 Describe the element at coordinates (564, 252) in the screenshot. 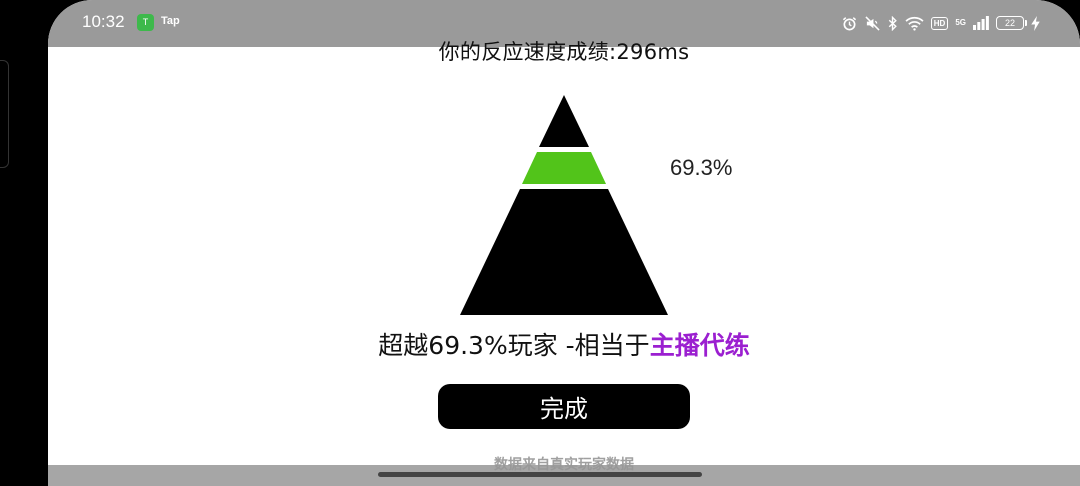

I see `pyramid-base-tier` at that location.